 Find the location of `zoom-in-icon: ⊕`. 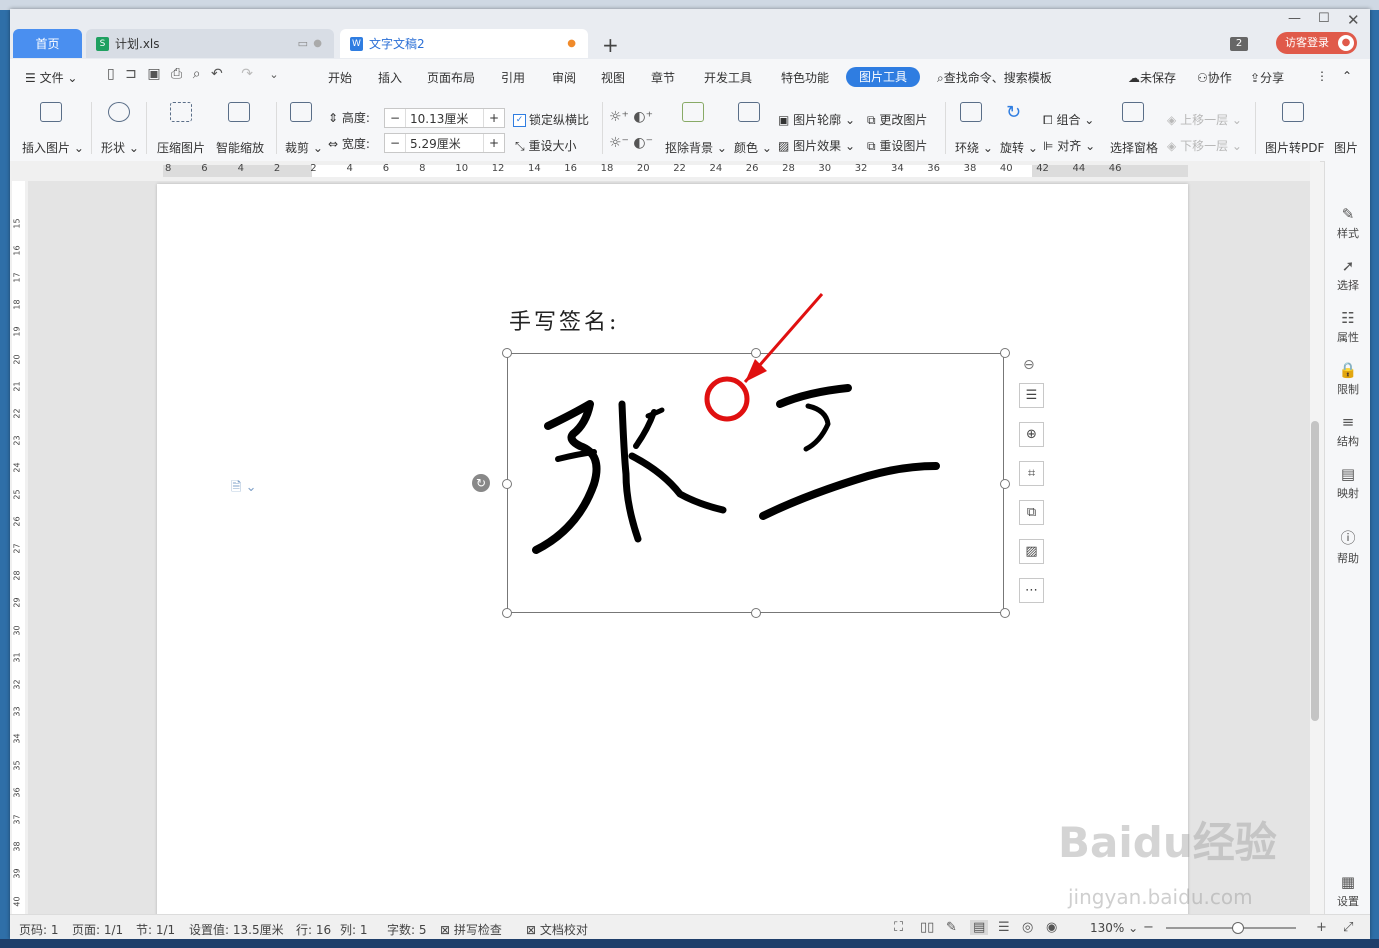

zoom-in-icon: ⊕ is located at coordinates (1031, 434).